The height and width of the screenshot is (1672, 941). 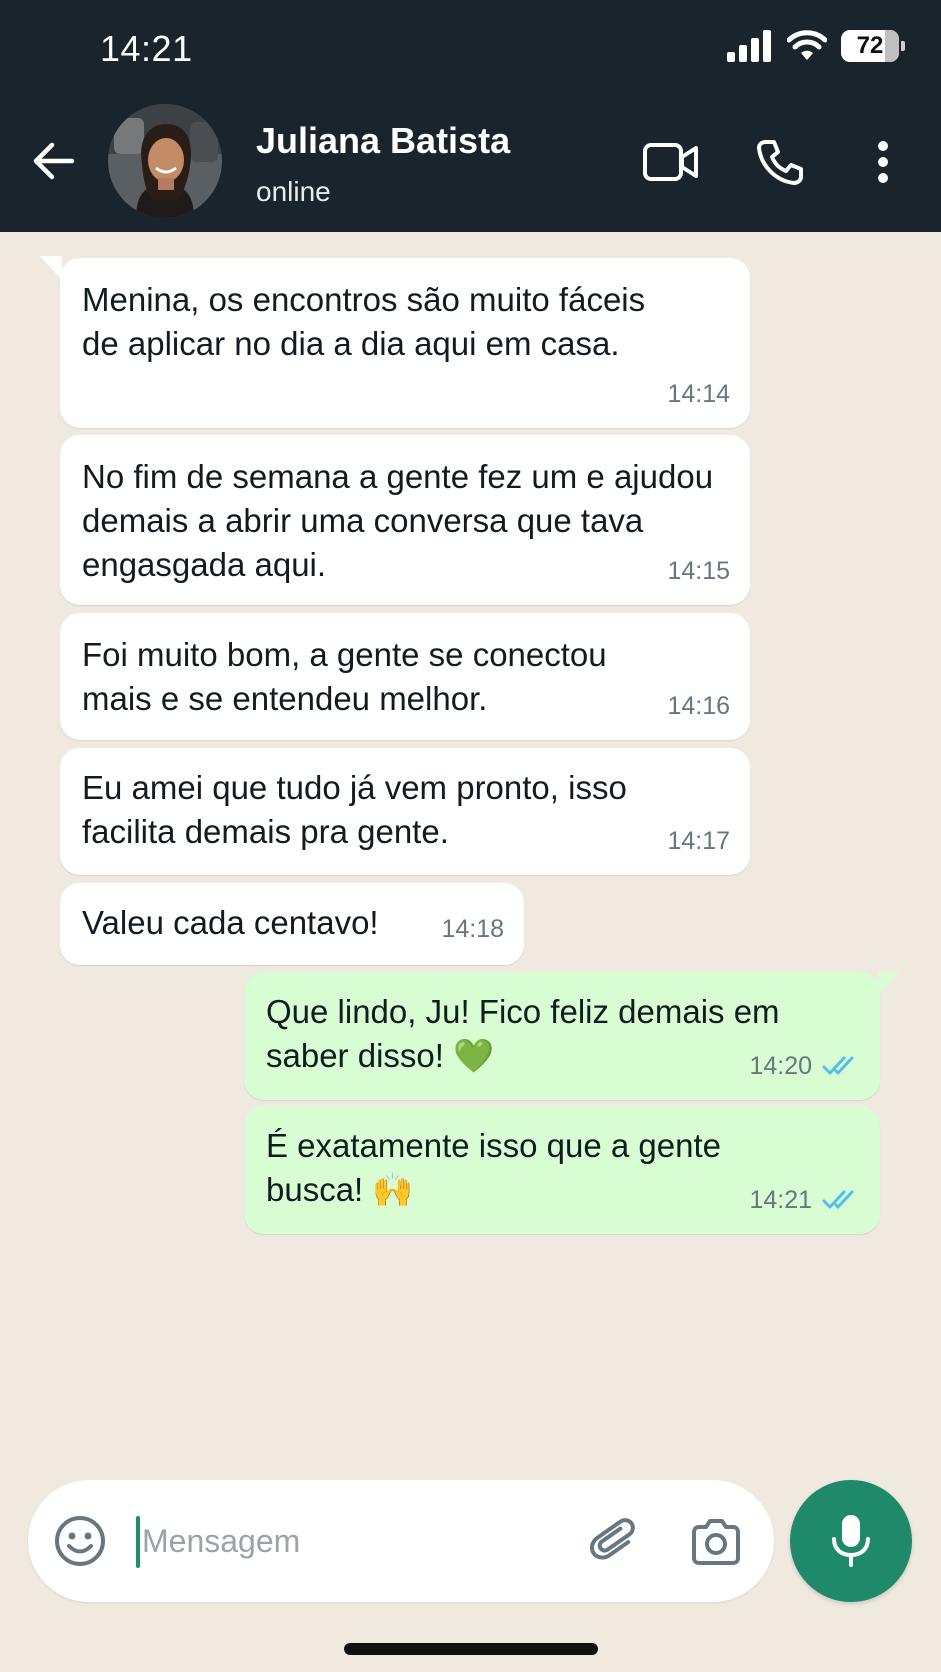 I want to click on video-call-button, so click(x=671, y=162).